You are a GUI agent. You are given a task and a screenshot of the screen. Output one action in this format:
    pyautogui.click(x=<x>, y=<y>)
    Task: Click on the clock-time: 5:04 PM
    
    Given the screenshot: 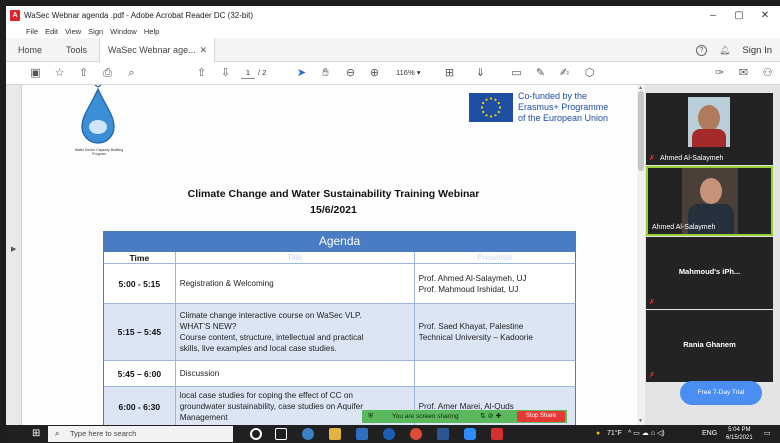 What is the action you would take?
    pyautogui.click(x=739, y=430)
    